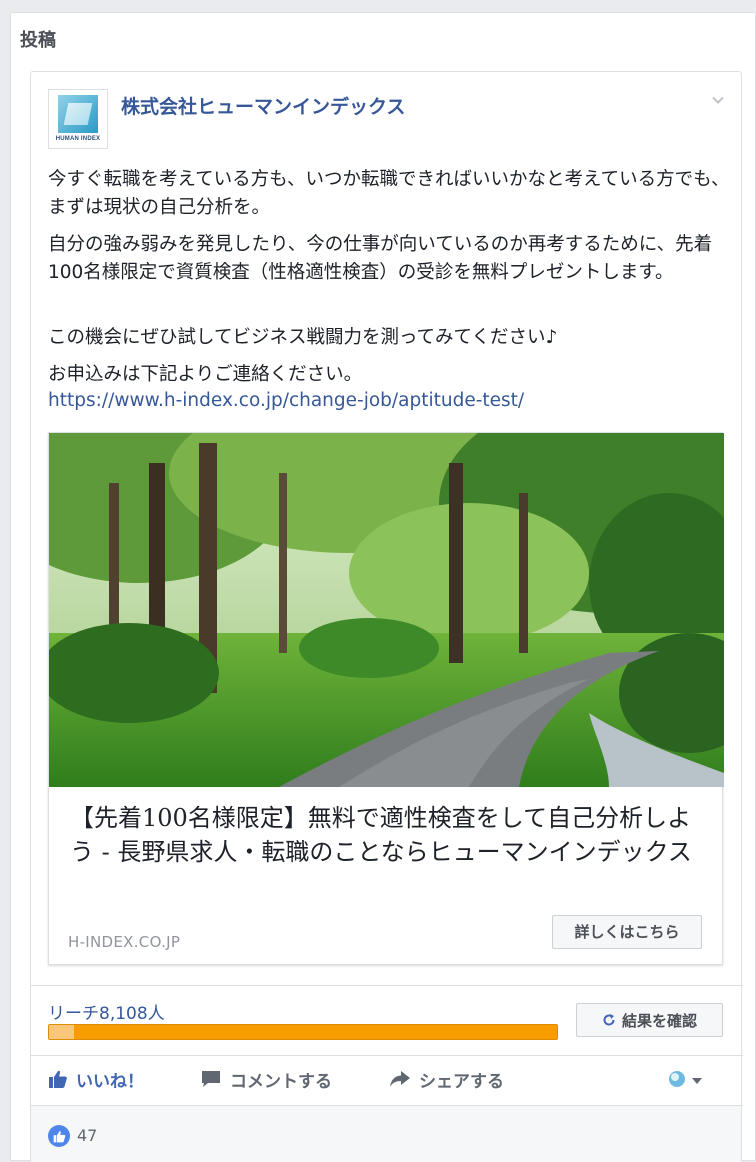  What do you see at coordinates (461, 1081) in the screenshot?
I see `share-label: シェアする` at bounding box center [461, 1081].